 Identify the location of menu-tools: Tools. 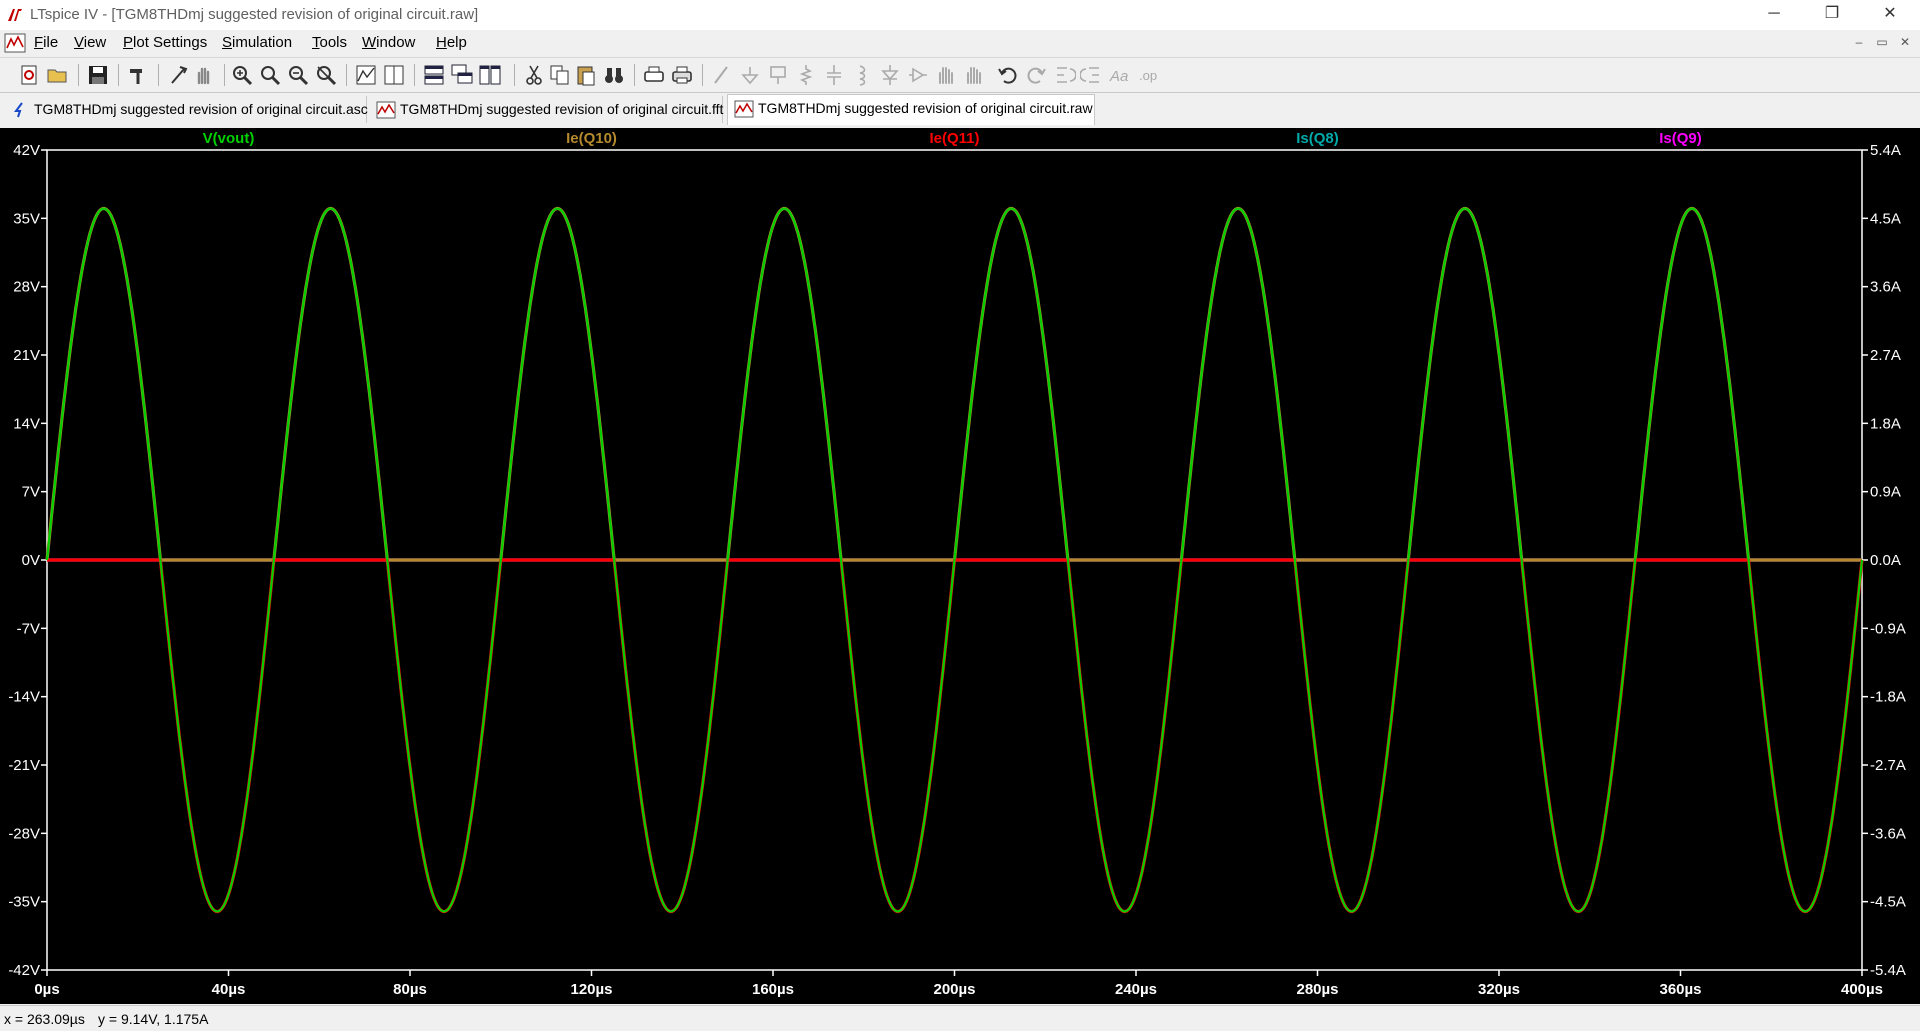
(329, 42).